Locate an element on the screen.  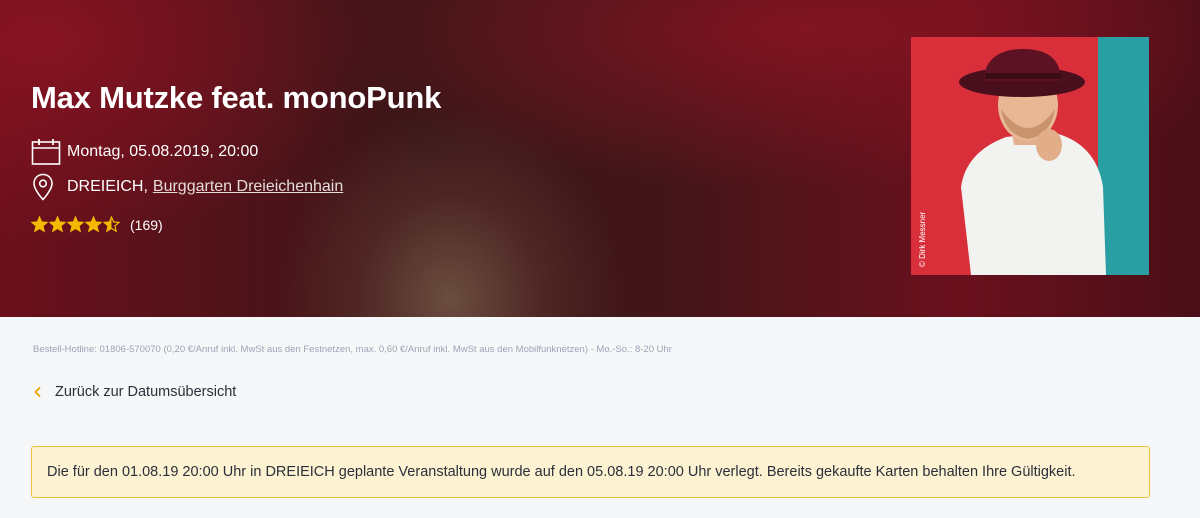
star-half-icon is located at coordinates (111, 224).